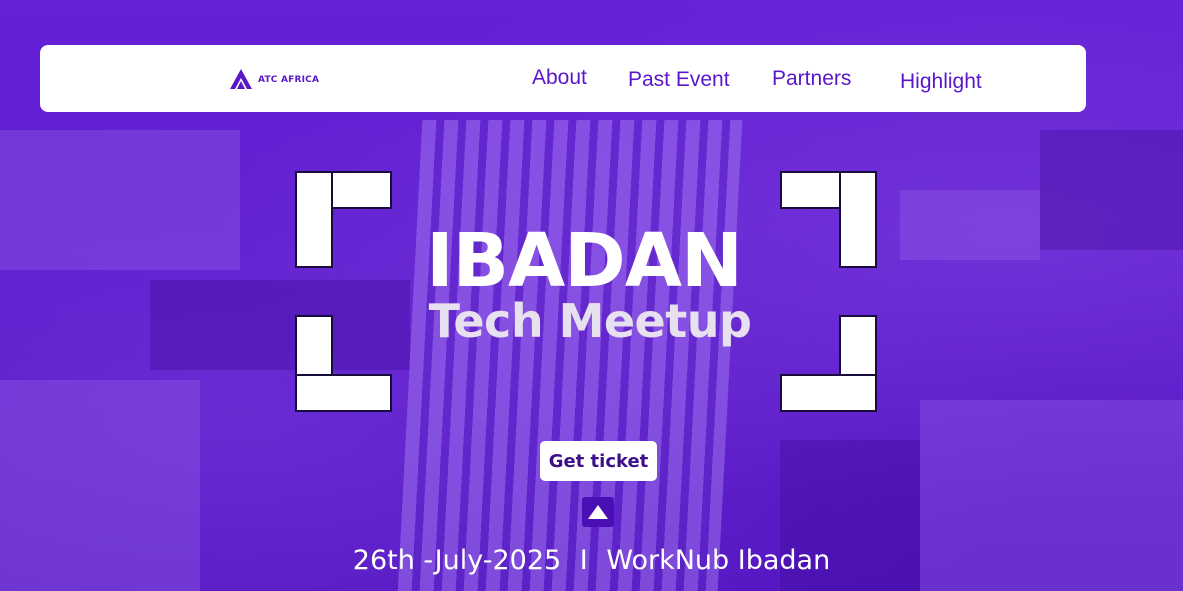 This screenshot has height=591, width=1183. What do you see at coordinates (828, 363) in the screenshot?
I see `frame-corner-bottom-right` at bounding box center [828, 363].